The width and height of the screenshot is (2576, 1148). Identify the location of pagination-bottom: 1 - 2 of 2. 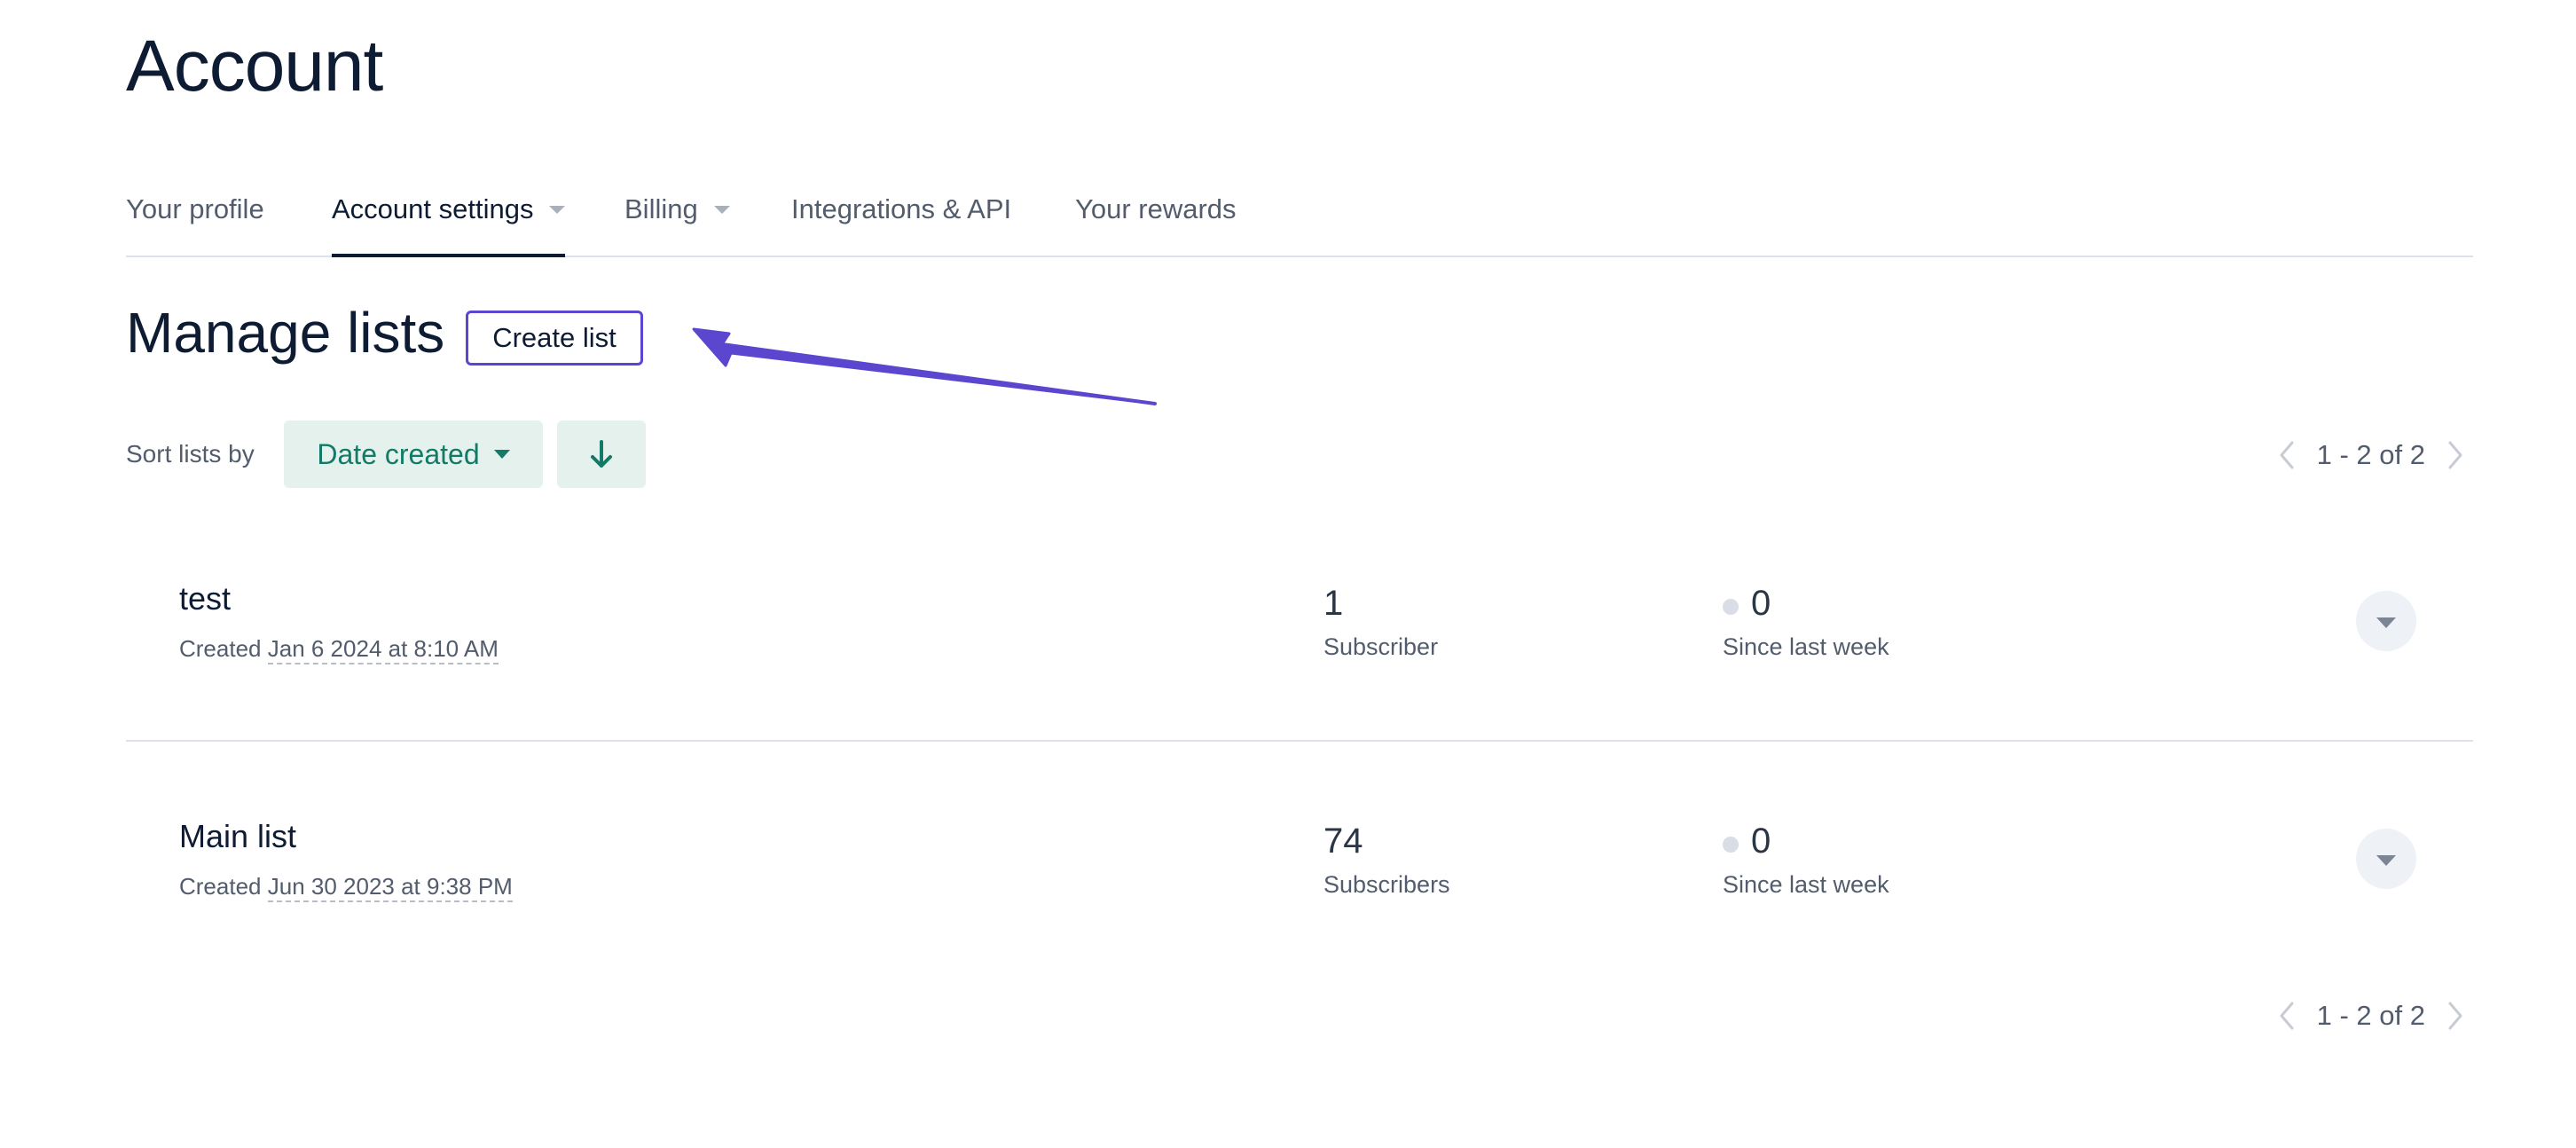
(2371, 1016).